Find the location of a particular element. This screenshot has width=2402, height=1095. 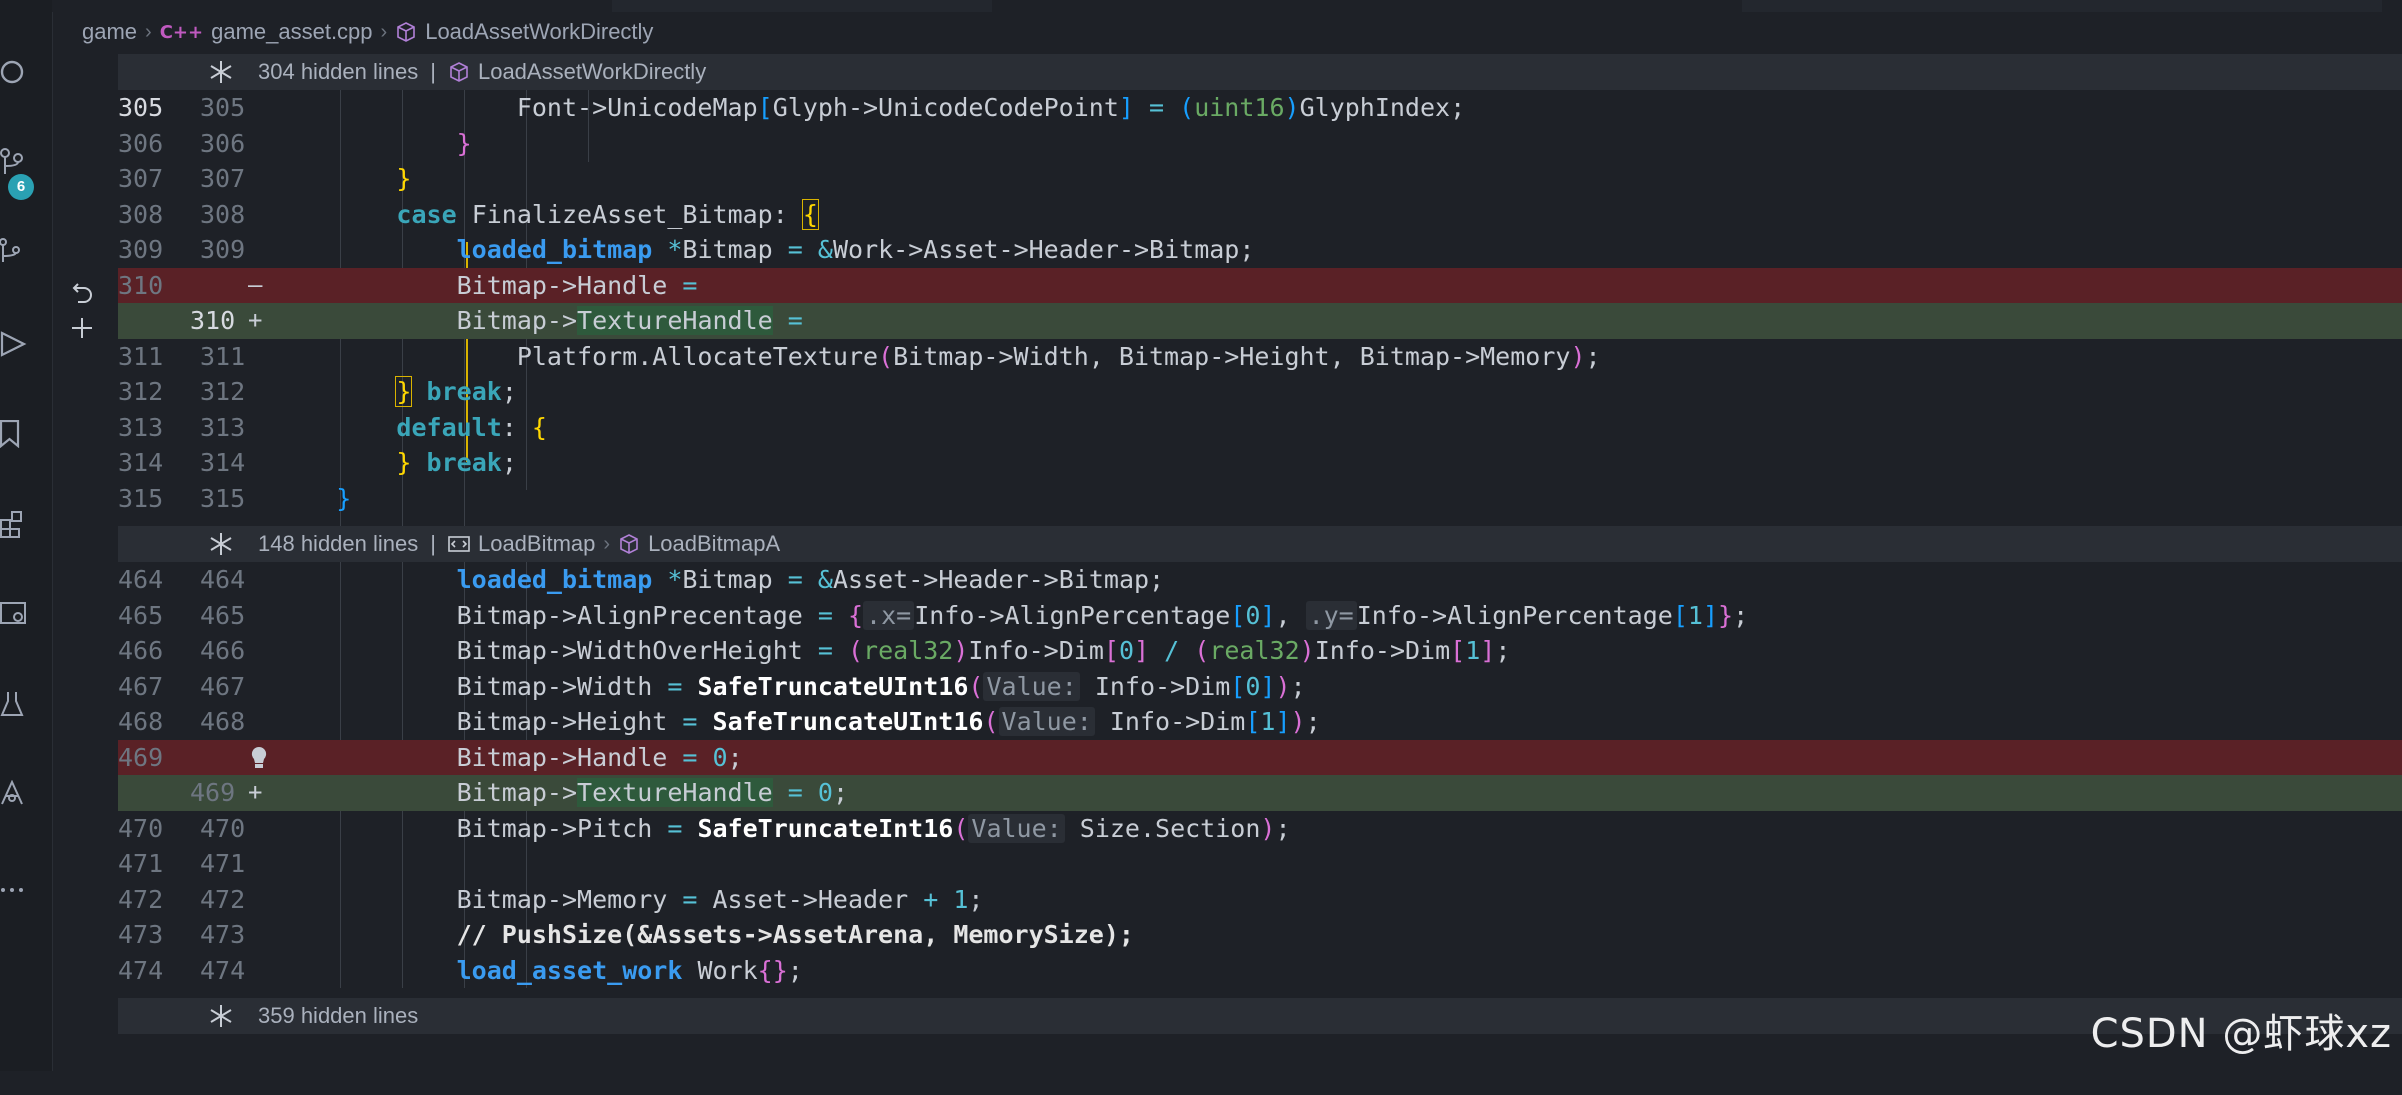

source-control-graph-icon is located at coordinates (14, 250).